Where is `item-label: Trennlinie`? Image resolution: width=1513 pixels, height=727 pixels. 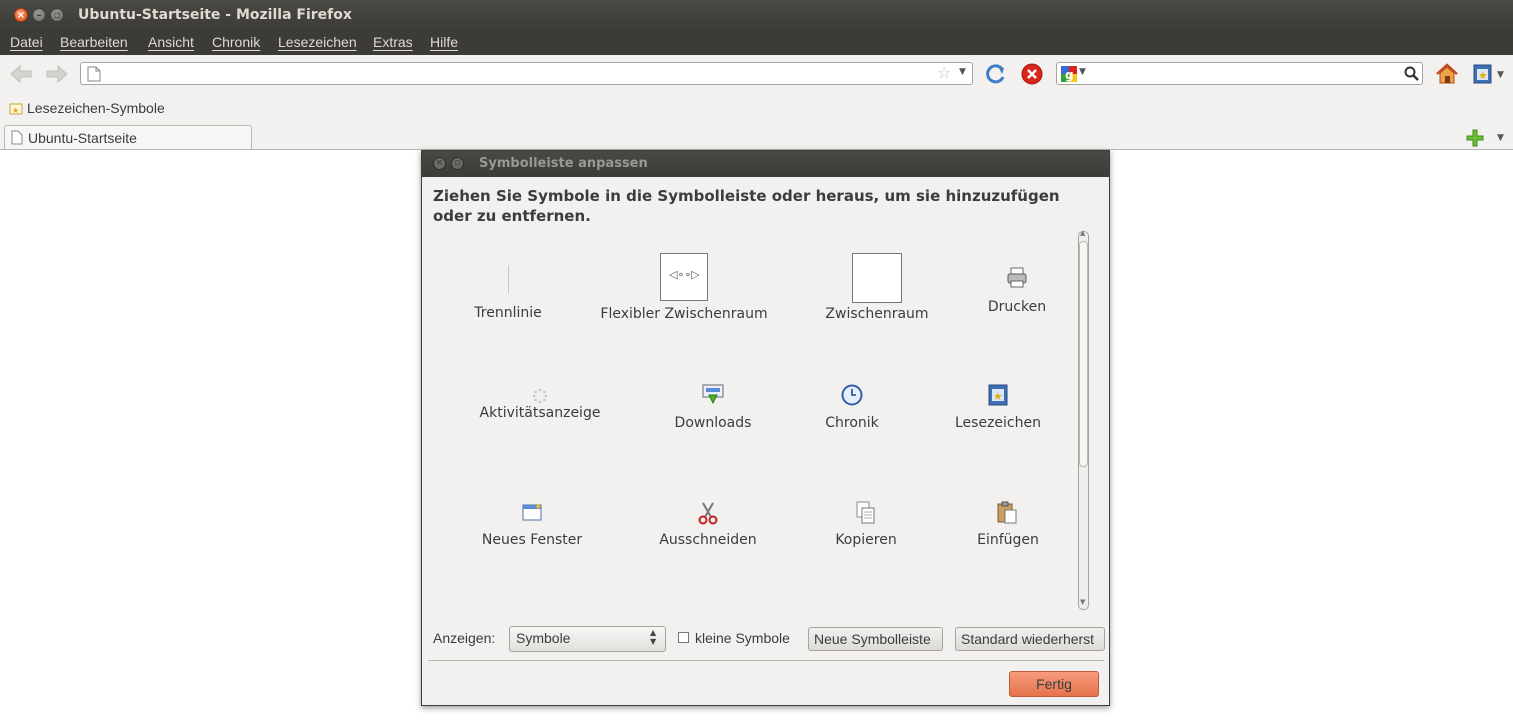
item-label: Trennlinie is located at coordinates (508, 313).